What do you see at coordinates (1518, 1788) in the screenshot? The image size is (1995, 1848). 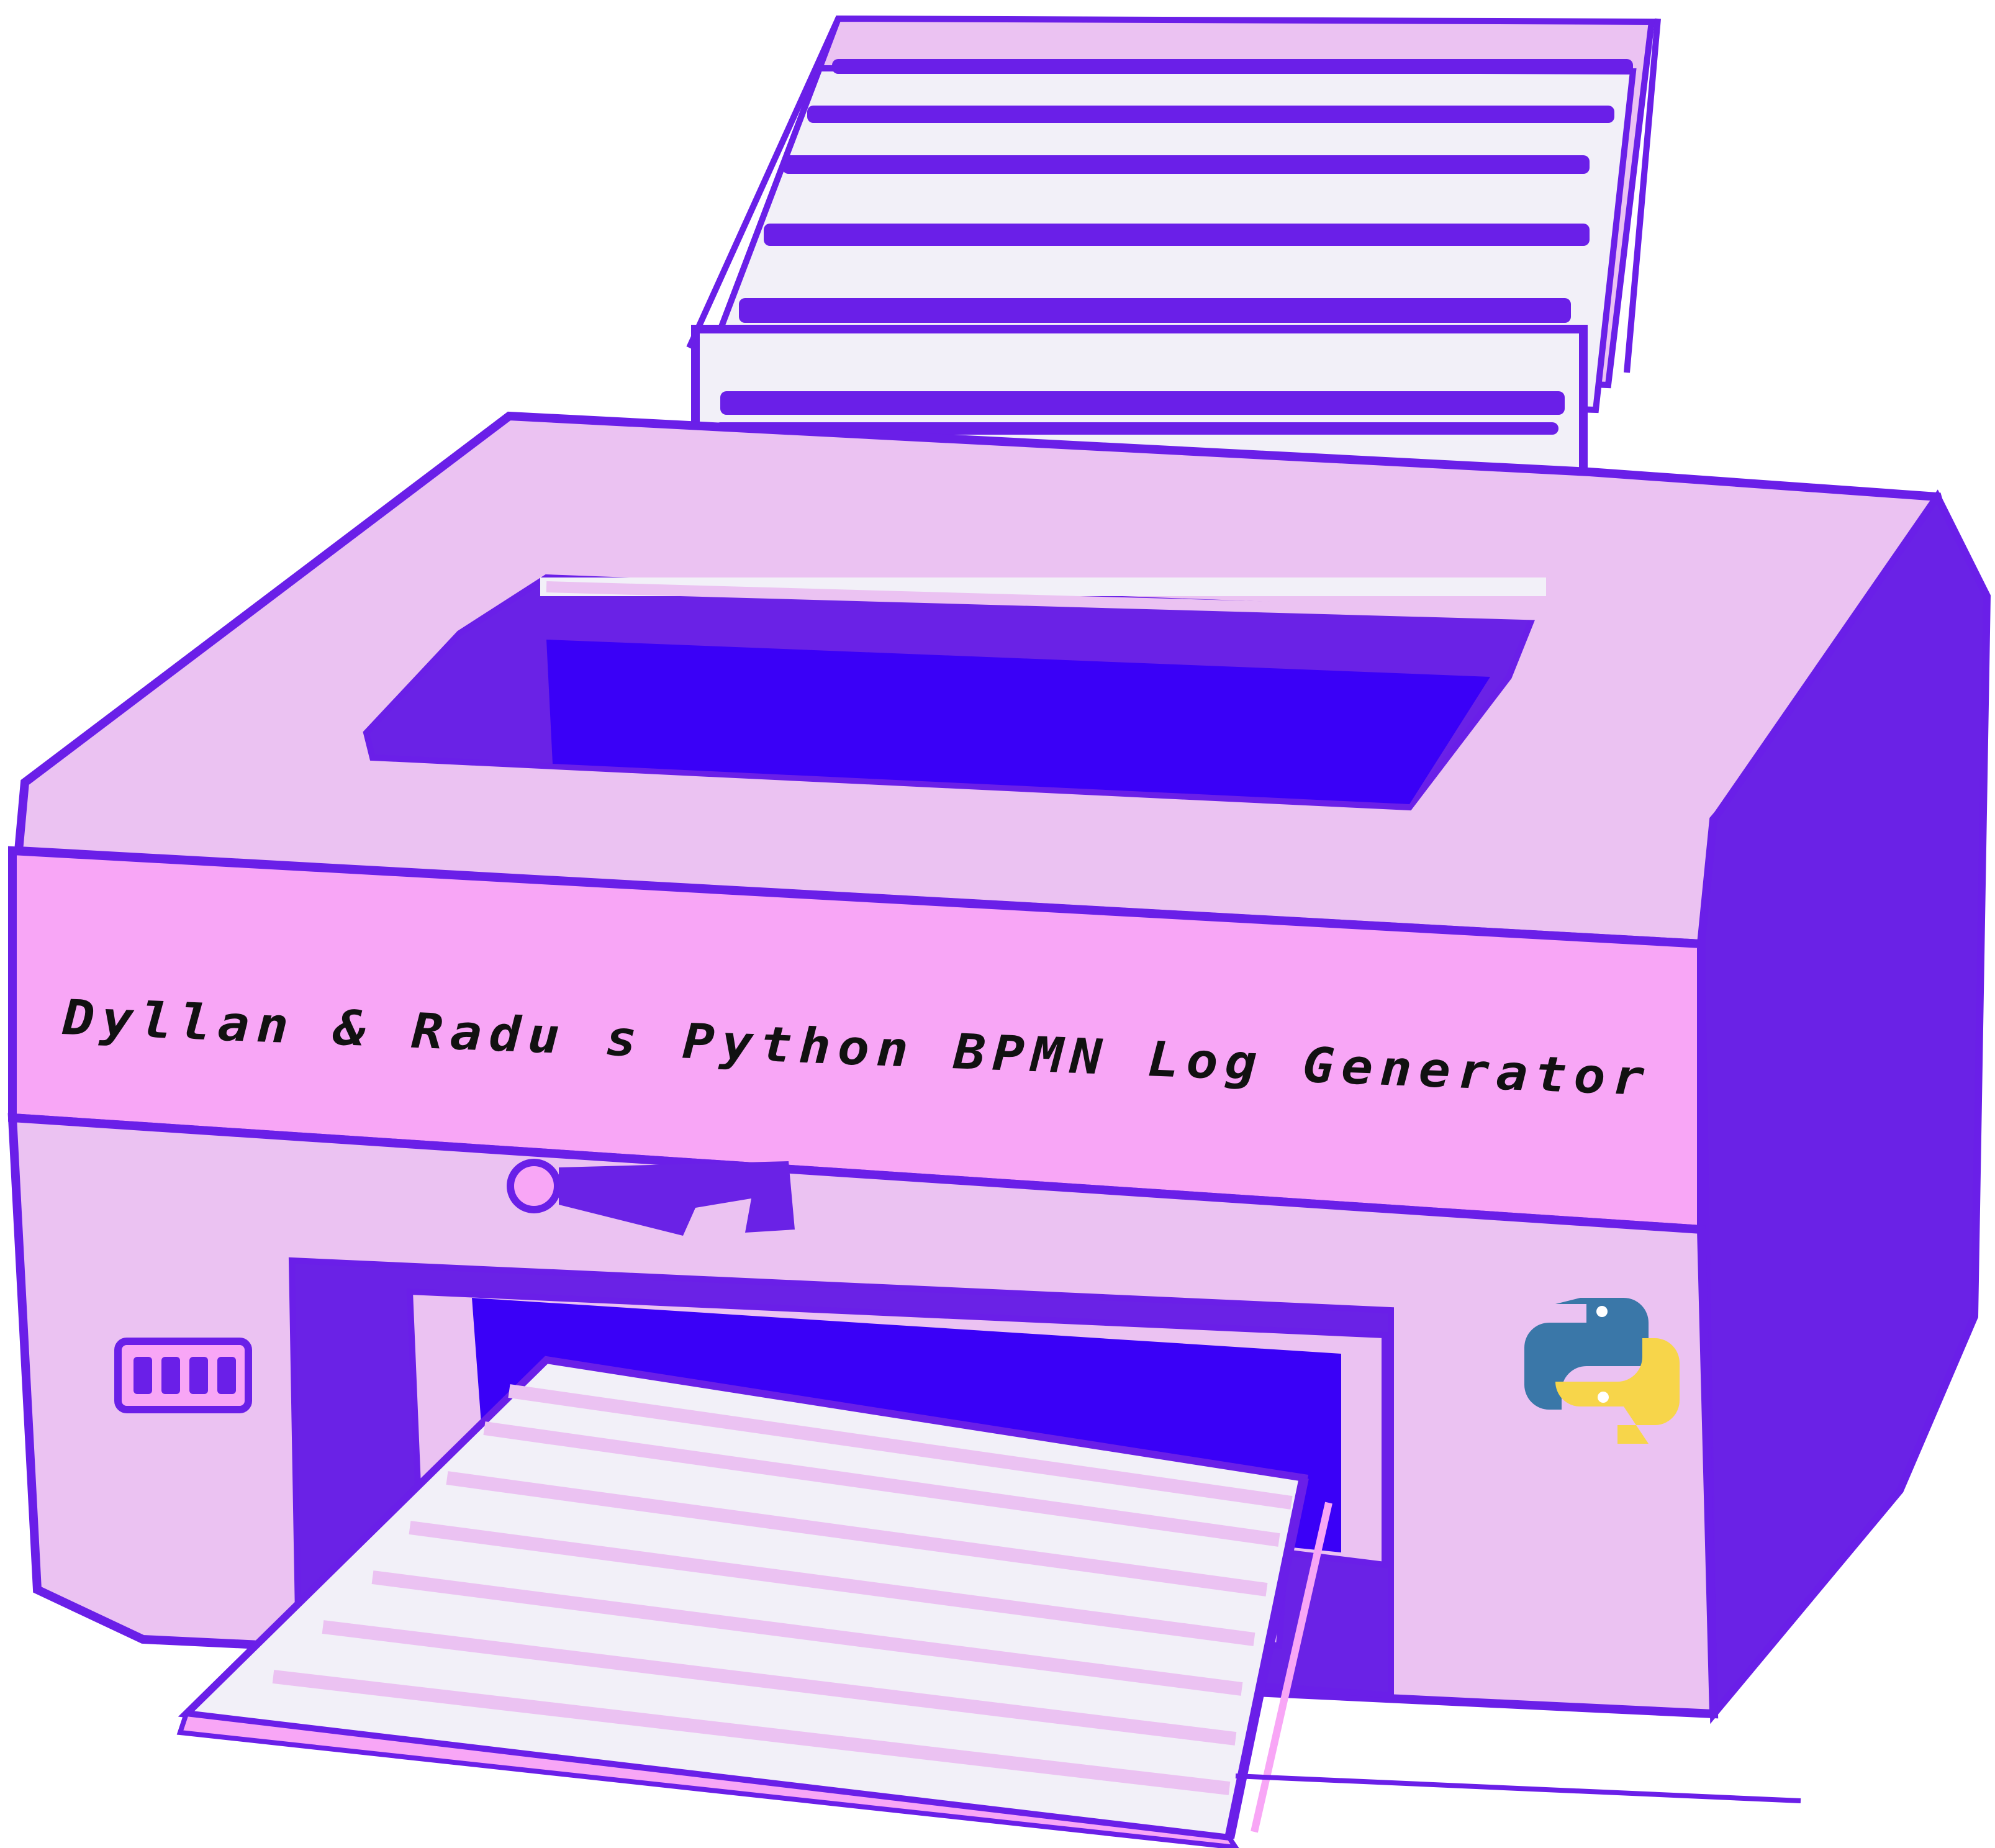 I see `floor-shadow` at bounding box center [1518, 1788].